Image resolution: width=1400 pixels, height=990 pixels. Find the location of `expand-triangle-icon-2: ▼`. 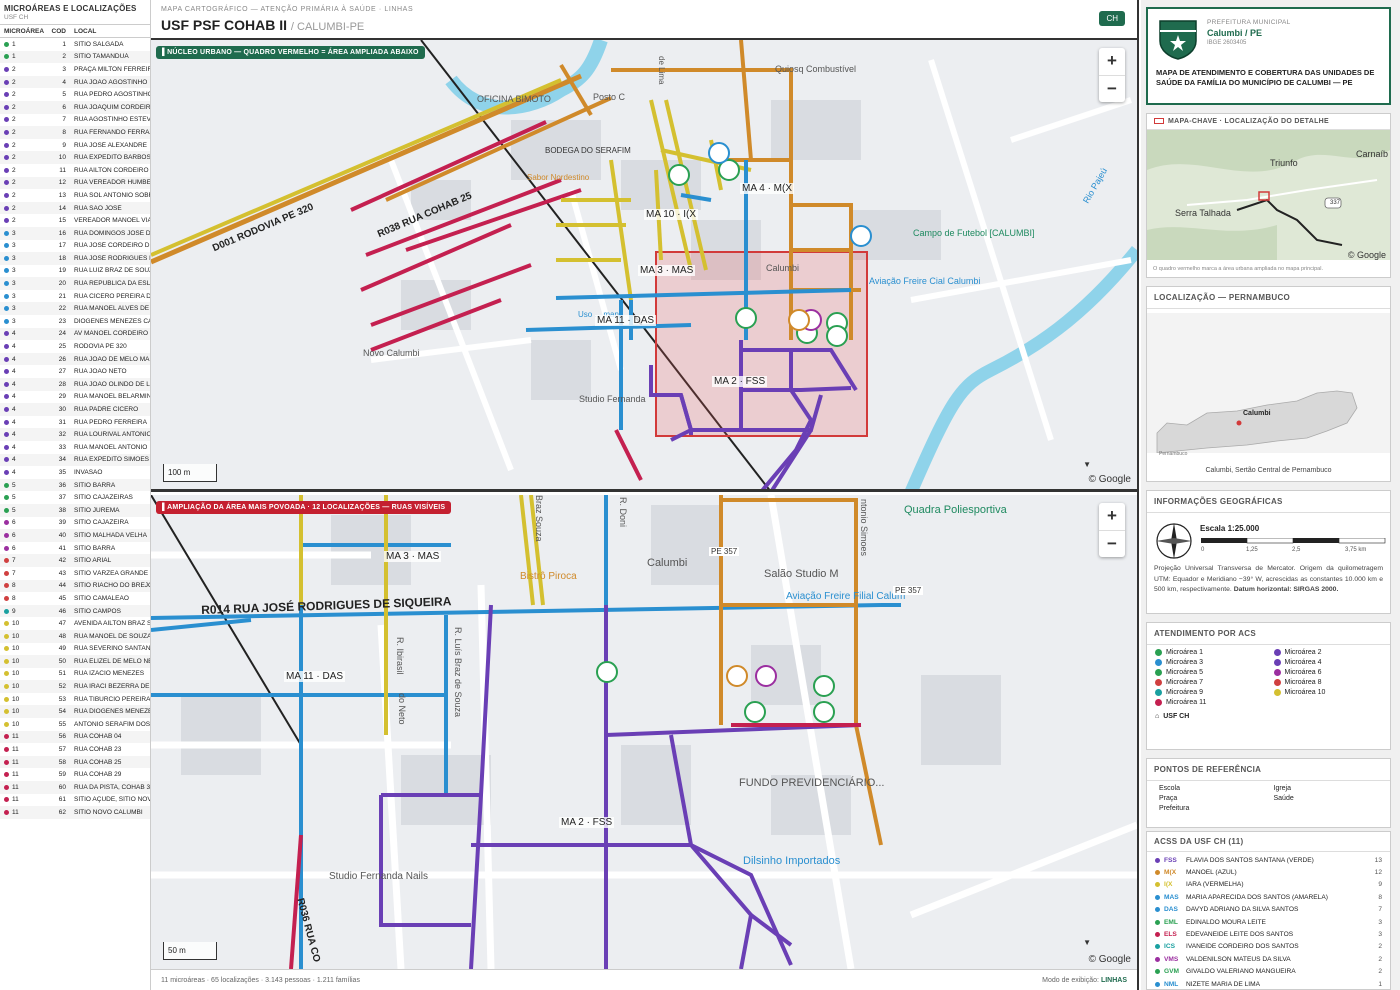

expand-triangle-icon-2: ▼ is located at coordinates (1087, 942).